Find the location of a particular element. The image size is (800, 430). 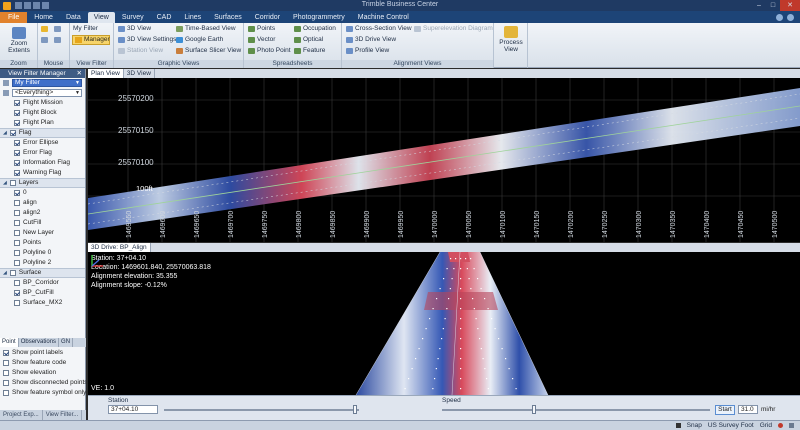

optical-spreadsheet-button: Optical is located at coordinates (308, 39).